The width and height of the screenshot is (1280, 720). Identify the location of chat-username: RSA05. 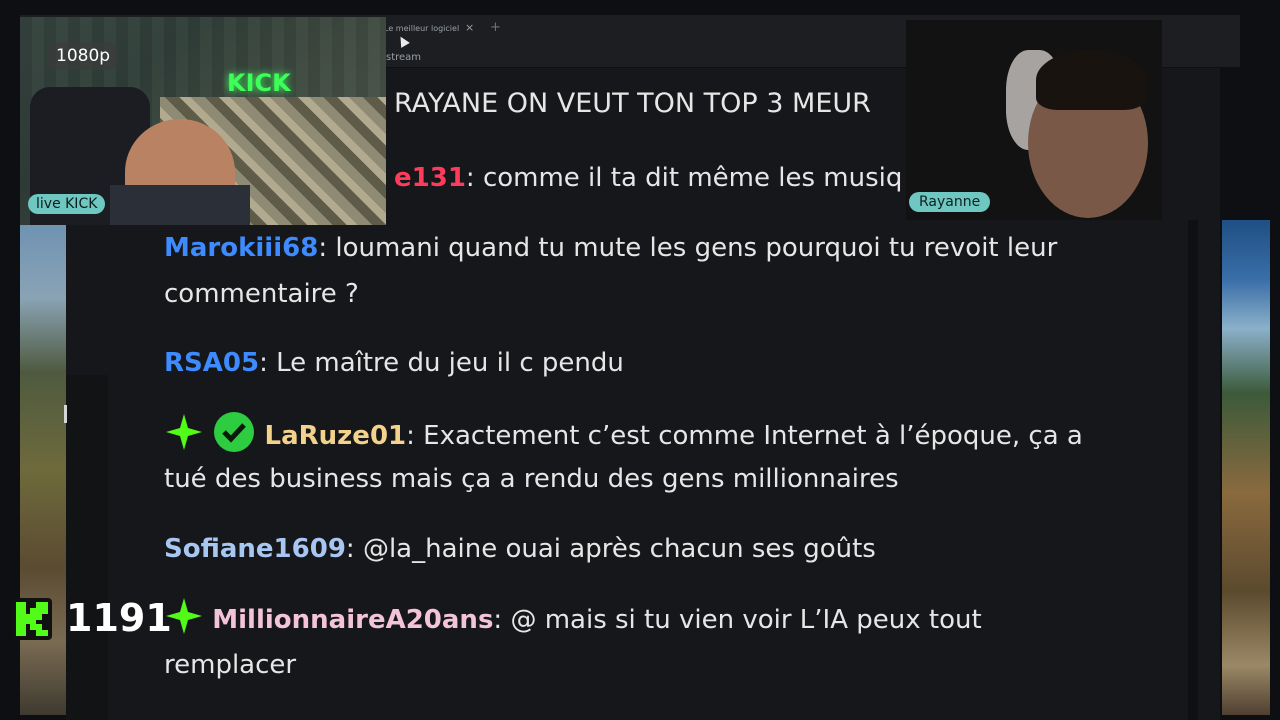
(211, 363).